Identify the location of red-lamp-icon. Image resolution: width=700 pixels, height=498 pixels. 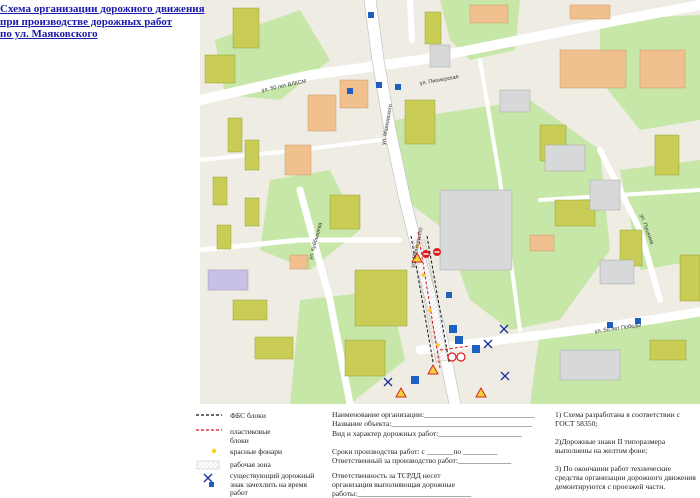
(214, 451).